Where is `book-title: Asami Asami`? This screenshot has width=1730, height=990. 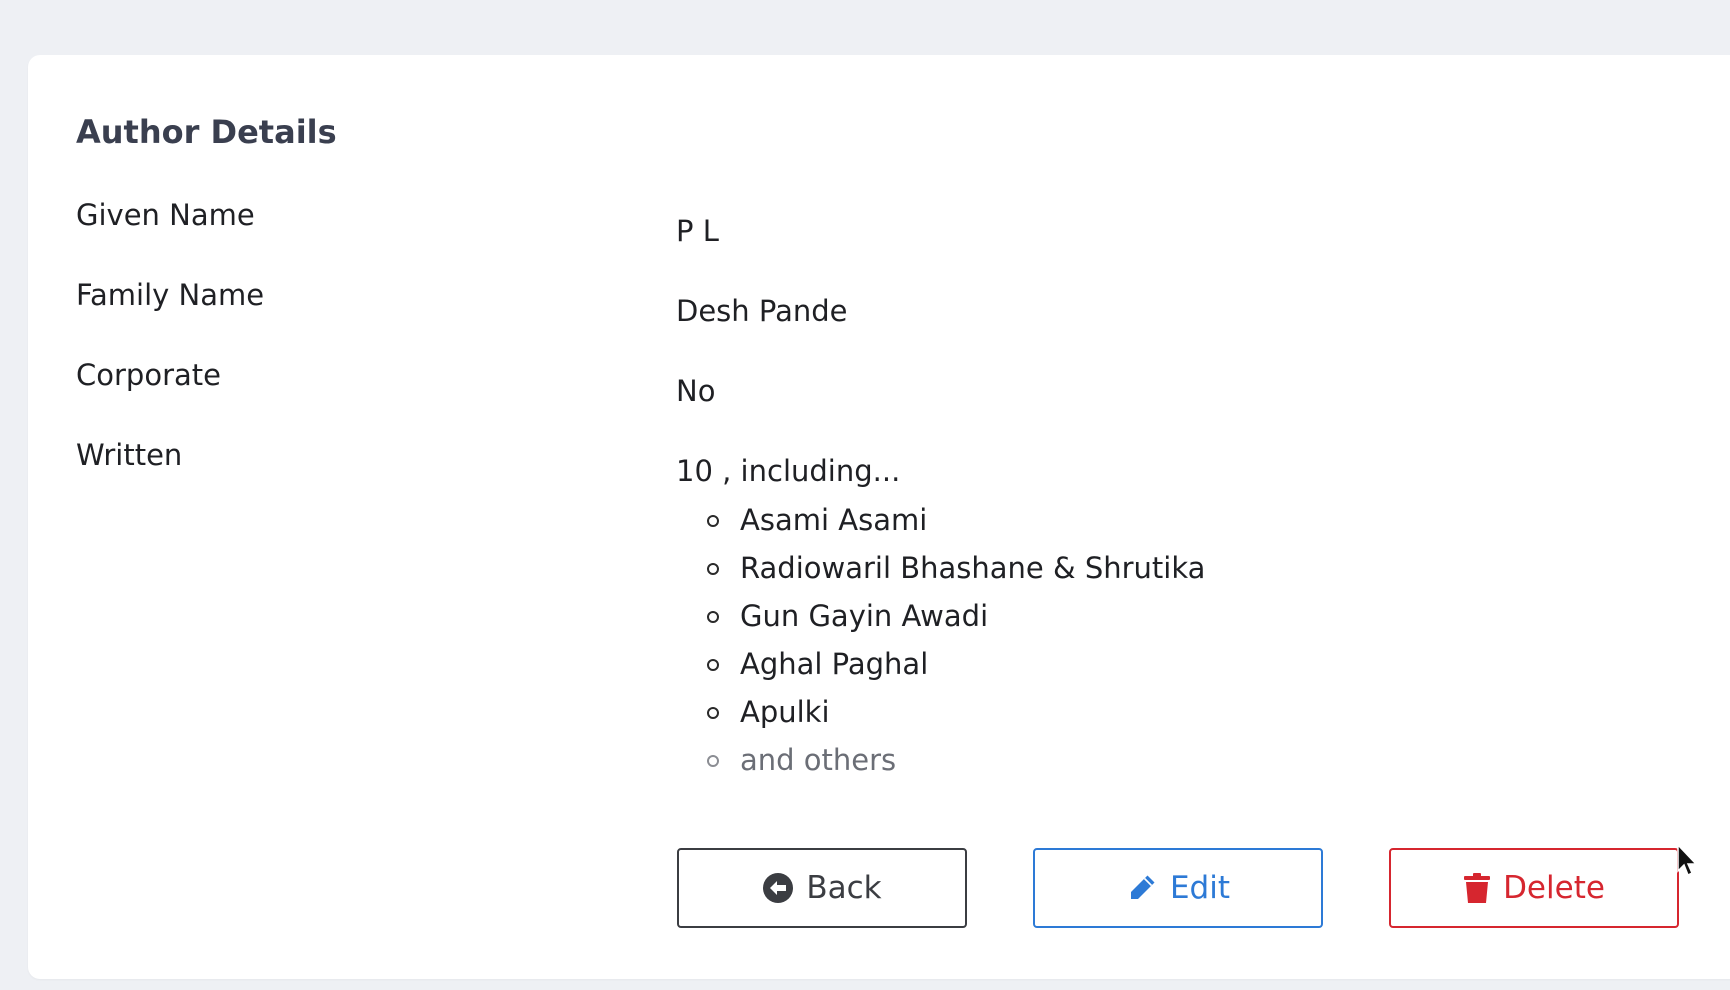 book-title: Asami Asami is located at coordinates (834, 520).